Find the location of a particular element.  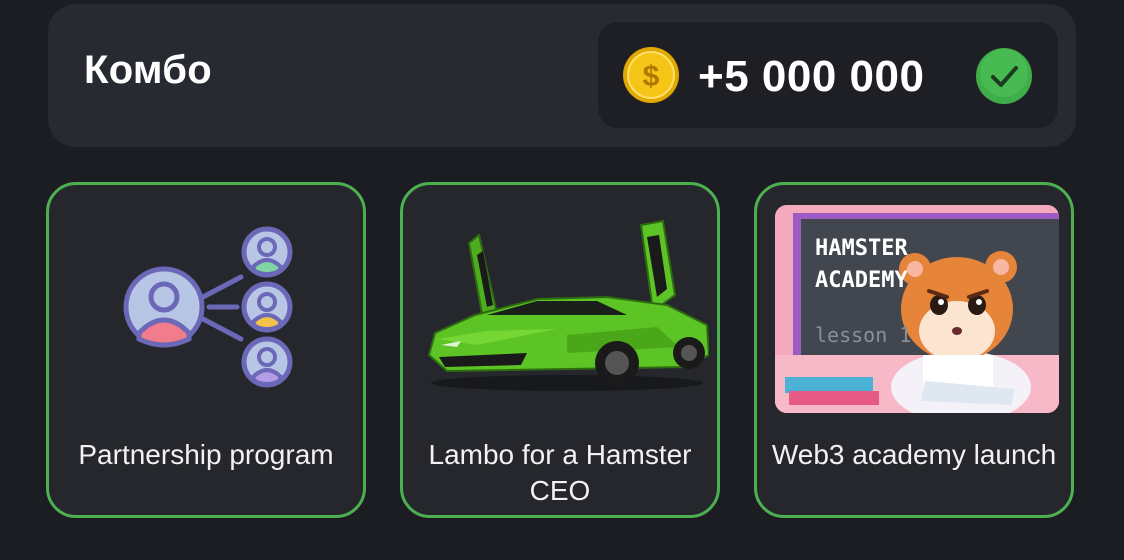

dollar-coin-icon: $ is located at coordinates (651, 75).